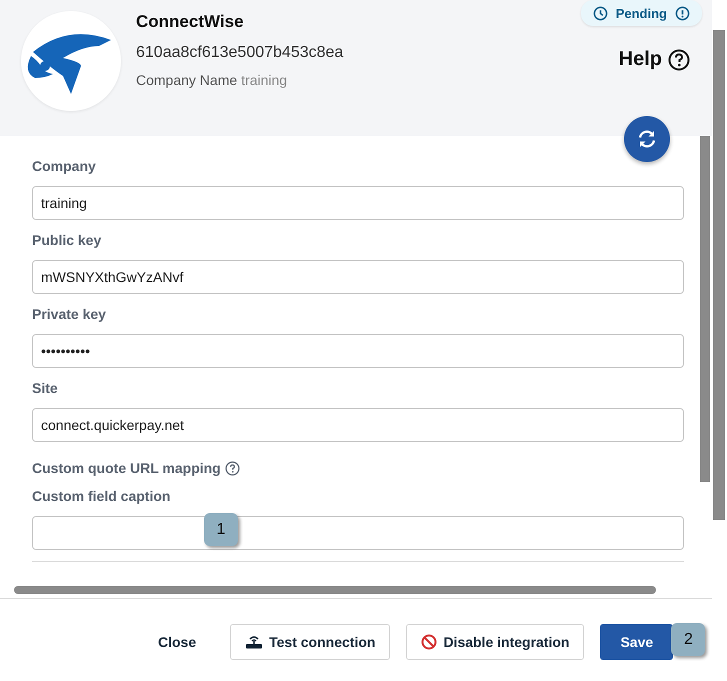 Image resolution: width=727 pixels, height=681 pixels. I want to click on integration-title: ConnectWise, so click(190, 22).